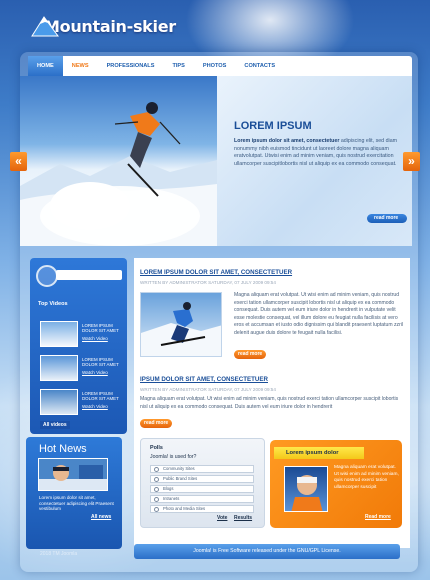  I want to click on hero-bold-lead: Lorem ipsum dolor sit amet, consectetuer, so click(287, 141).